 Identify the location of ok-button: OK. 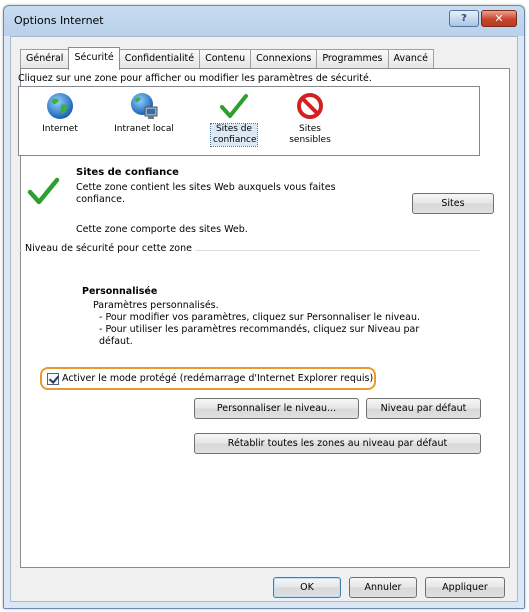
(307, 587).